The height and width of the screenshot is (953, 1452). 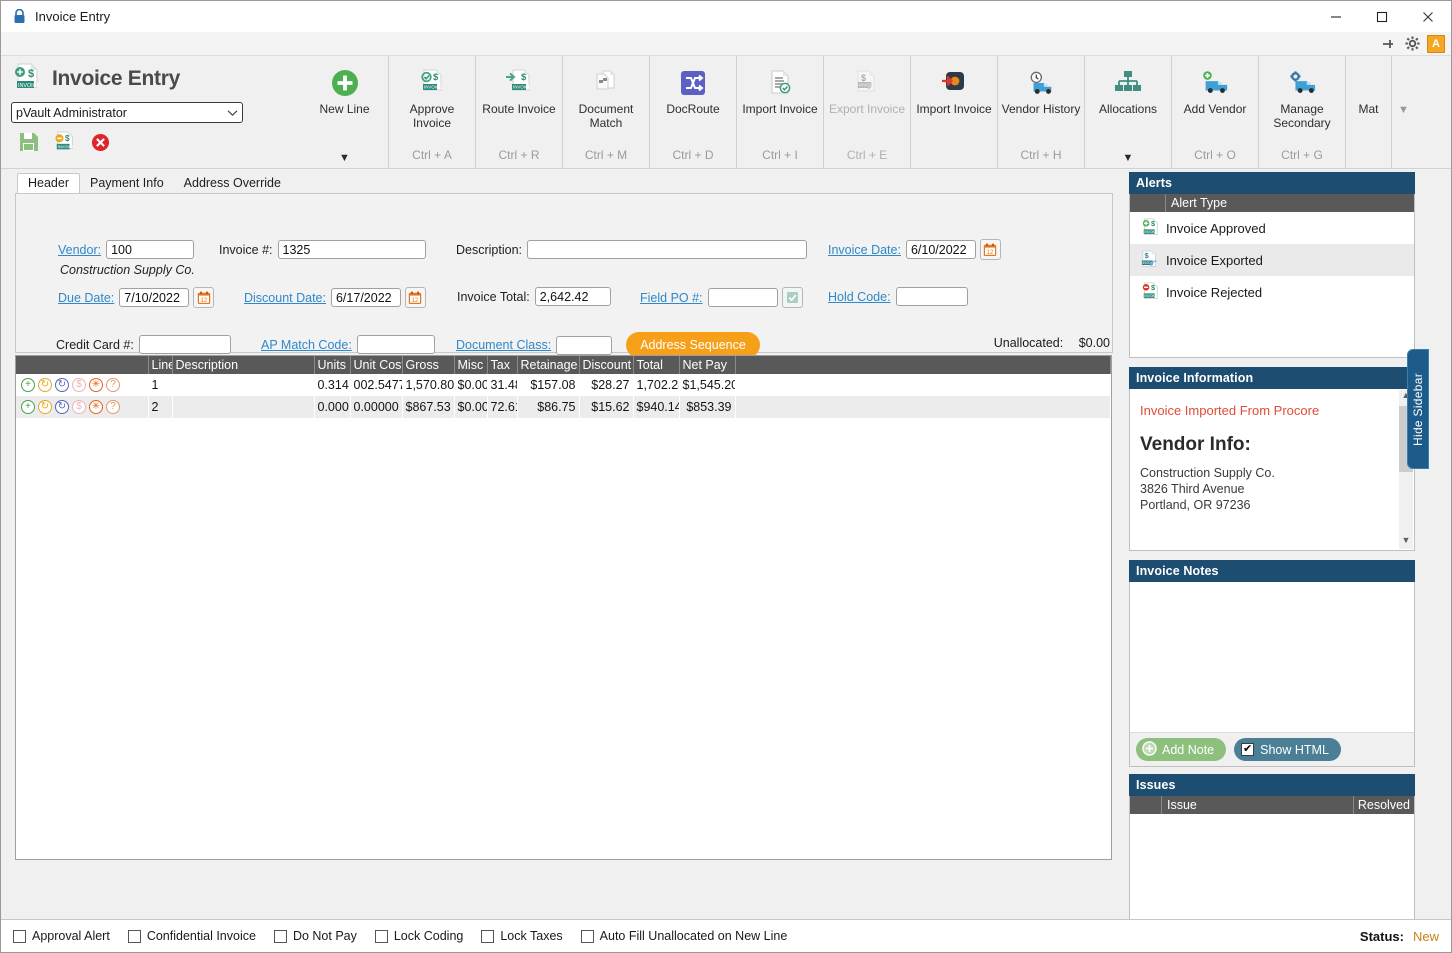 I want to click on hide-sidebar-button: Hide Sidebar, so click(x=1418, y=409).